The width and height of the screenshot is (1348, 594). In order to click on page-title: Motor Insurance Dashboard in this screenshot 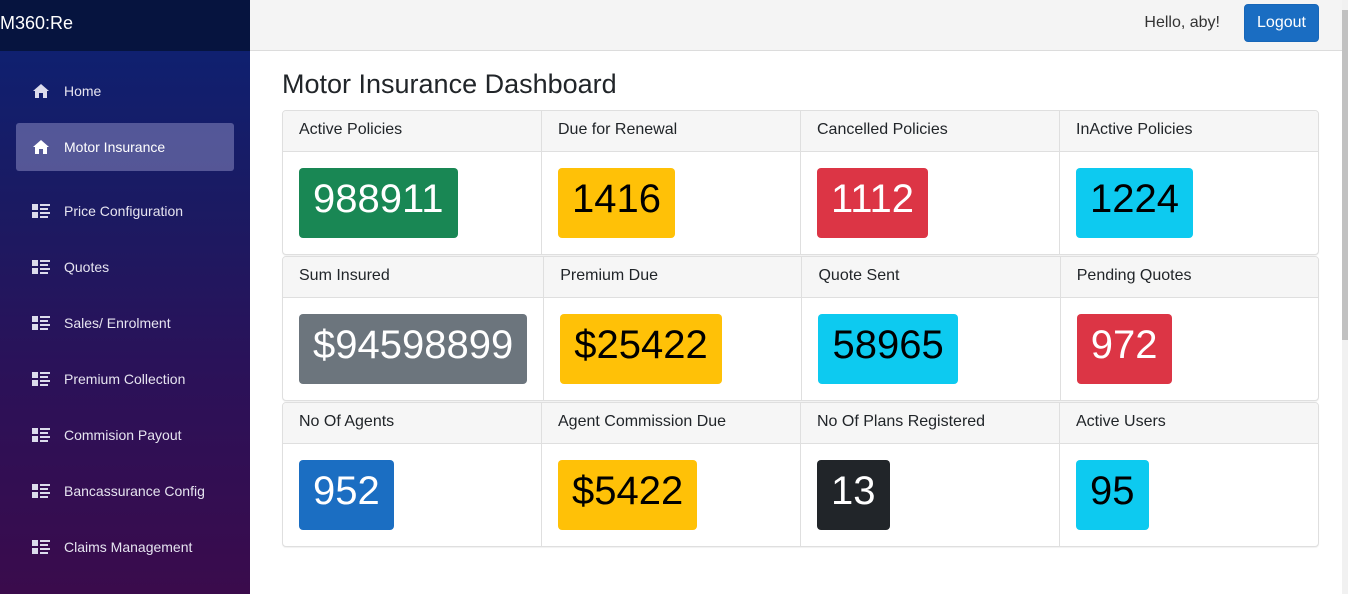, I will do `click(449, 84)`.